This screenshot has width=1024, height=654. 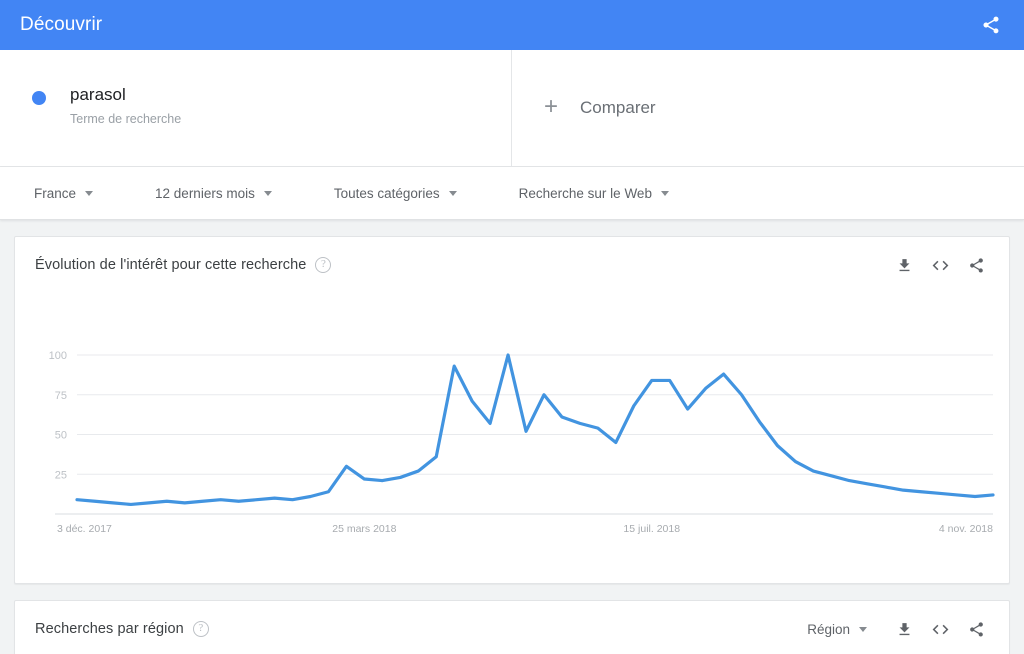 I want to click on y-axis-tick-label: 25, so click(x=61, y=475).